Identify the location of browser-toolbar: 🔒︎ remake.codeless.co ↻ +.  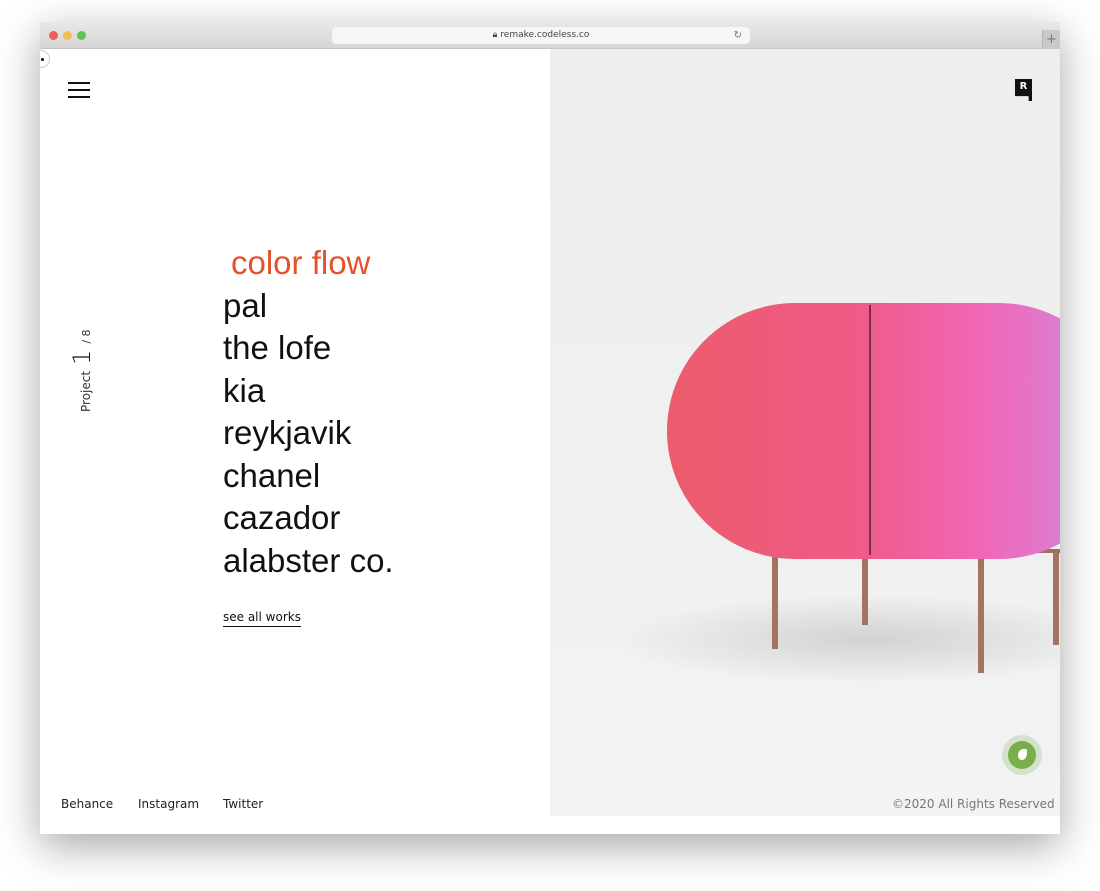
(550, 35).